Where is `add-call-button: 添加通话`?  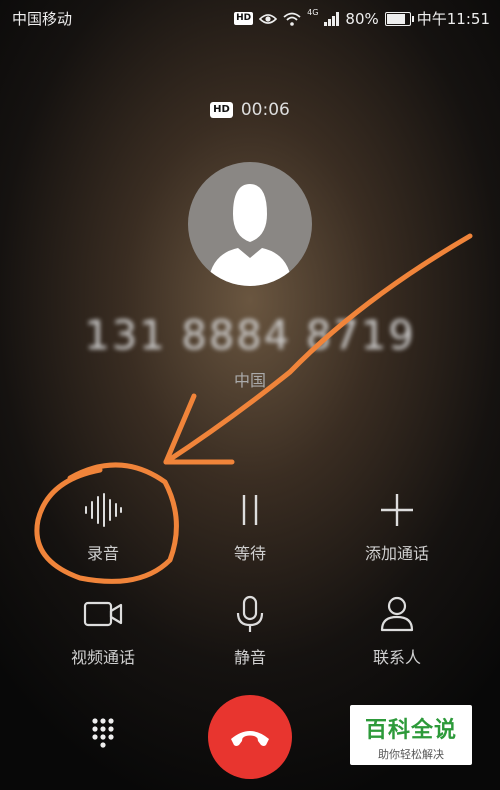 add-call-button: 添加通话 is located at coordinates (397, 526).